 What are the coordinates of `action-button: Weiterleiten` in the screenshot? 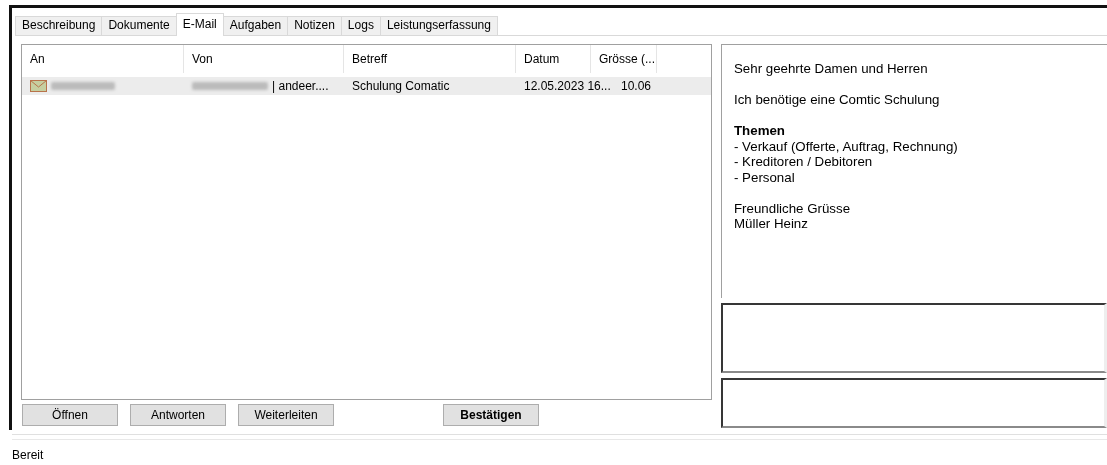 It's located at (286, 415).